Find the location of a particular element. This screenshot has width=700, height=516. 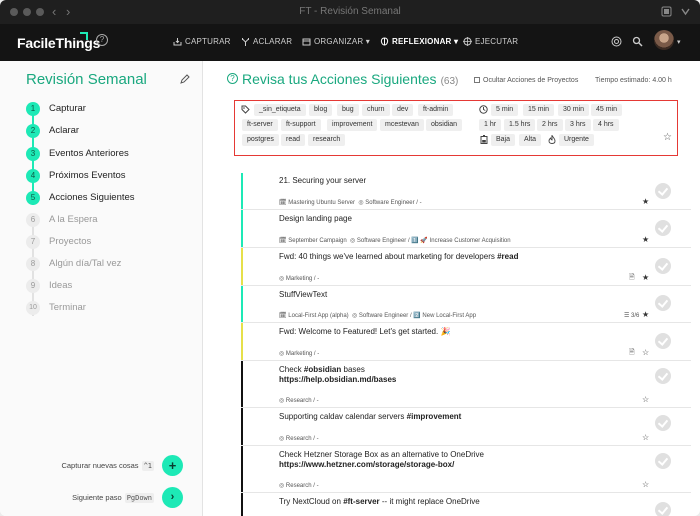

action-count: (63) is located at coordinates (449, 81).